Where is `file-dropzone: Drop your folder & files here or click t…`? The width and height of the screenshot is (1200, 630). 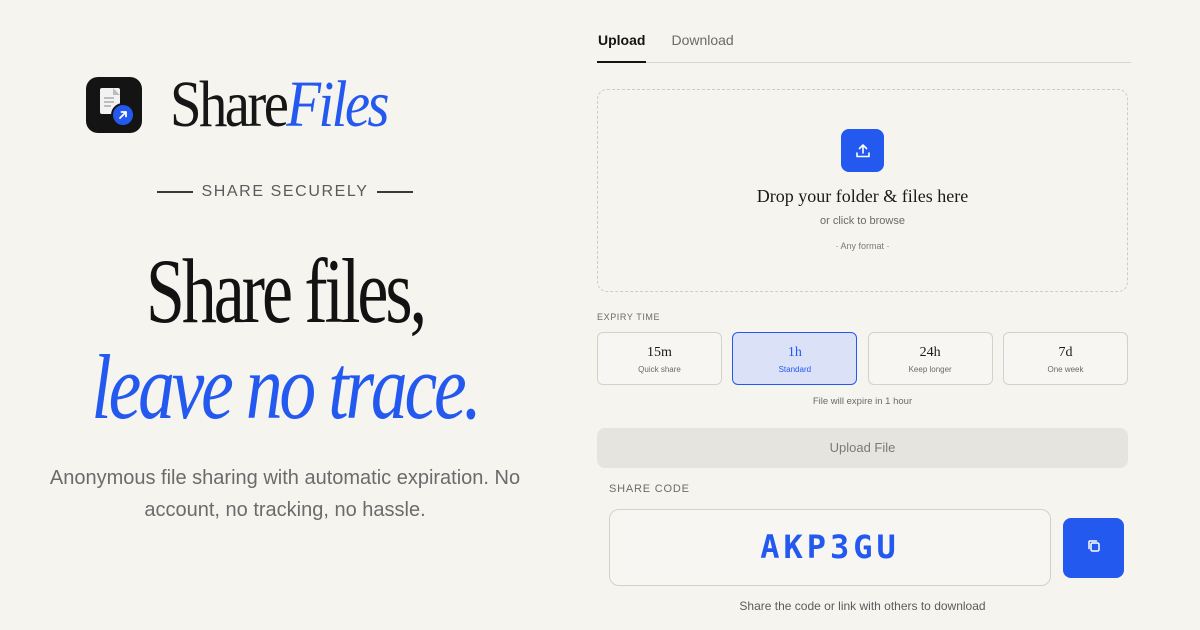 file-dropzone: Drop your folder & files here or click t… is located at coordinates (862, 190).